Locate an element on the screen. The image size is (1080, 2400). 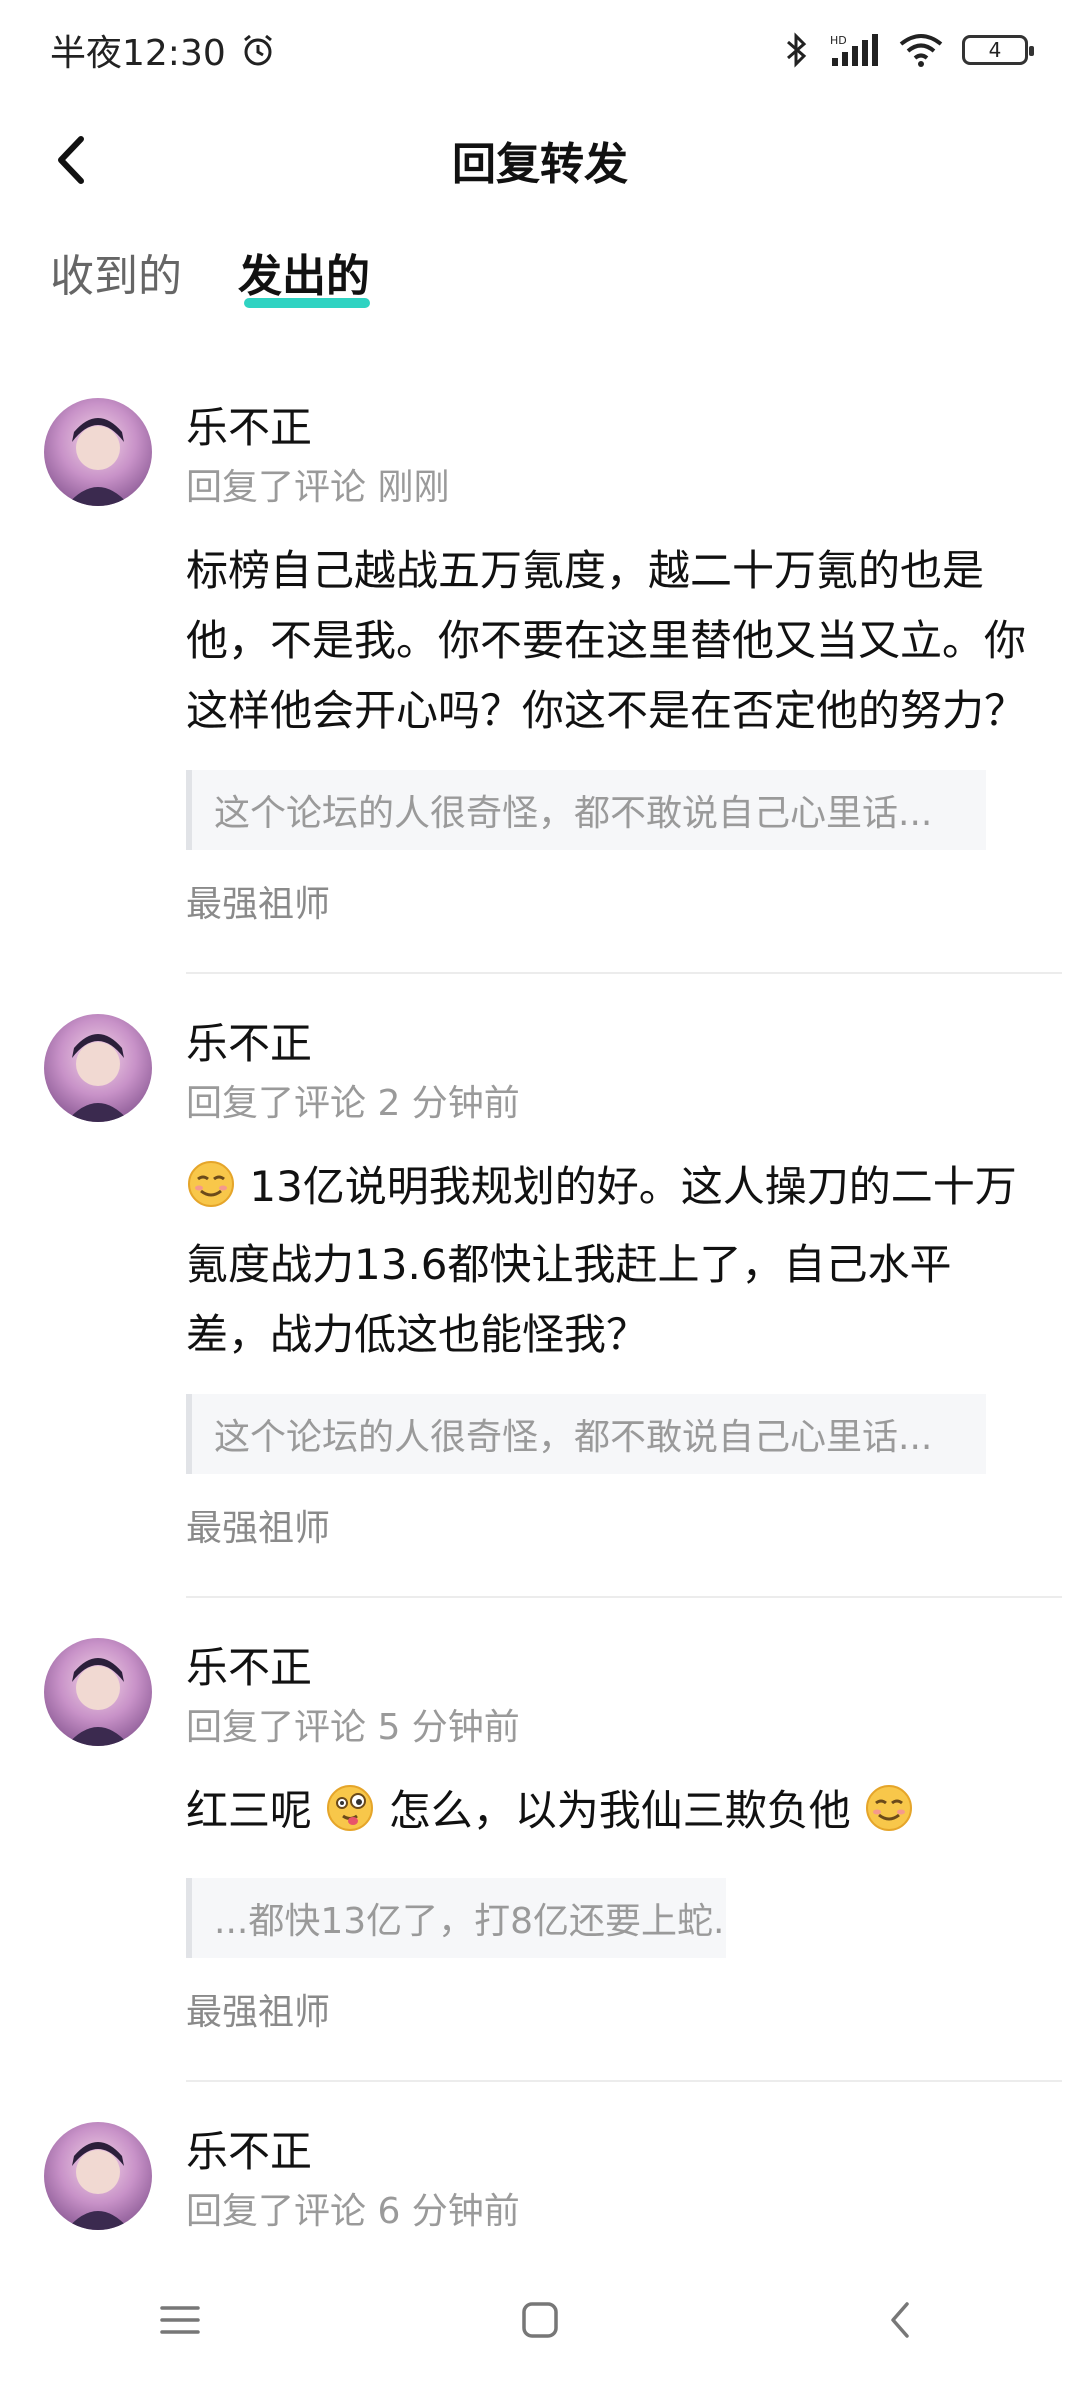
bluetooth-icon is located at coordinates (797, 50).